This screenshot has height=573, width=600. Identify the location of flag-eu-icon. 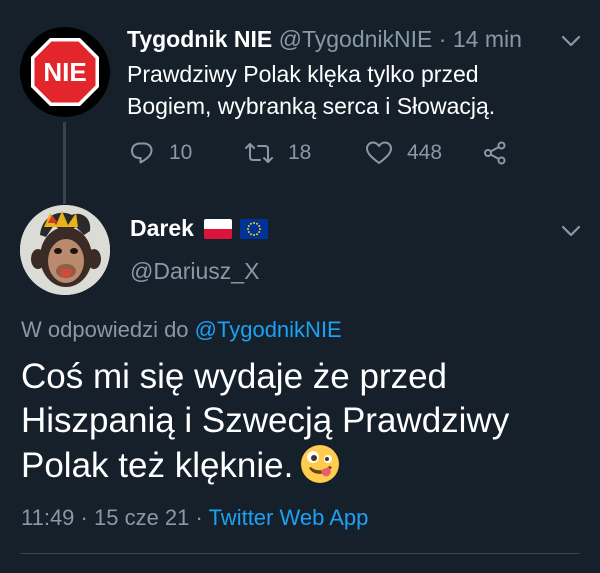
(253, 228).